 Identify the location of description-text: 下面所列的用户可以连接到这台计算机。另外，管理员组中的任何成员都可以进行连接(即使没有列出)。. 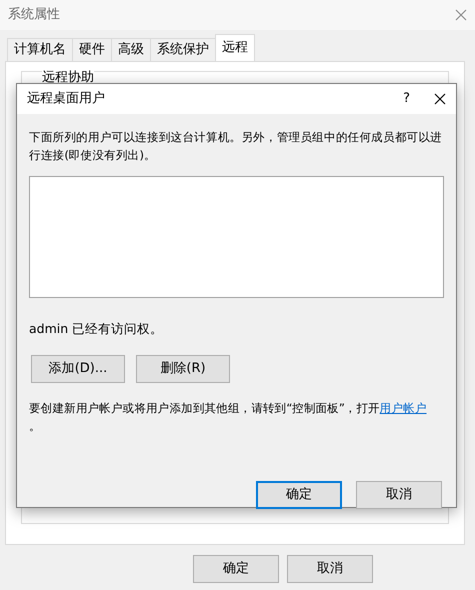
(236, 146).